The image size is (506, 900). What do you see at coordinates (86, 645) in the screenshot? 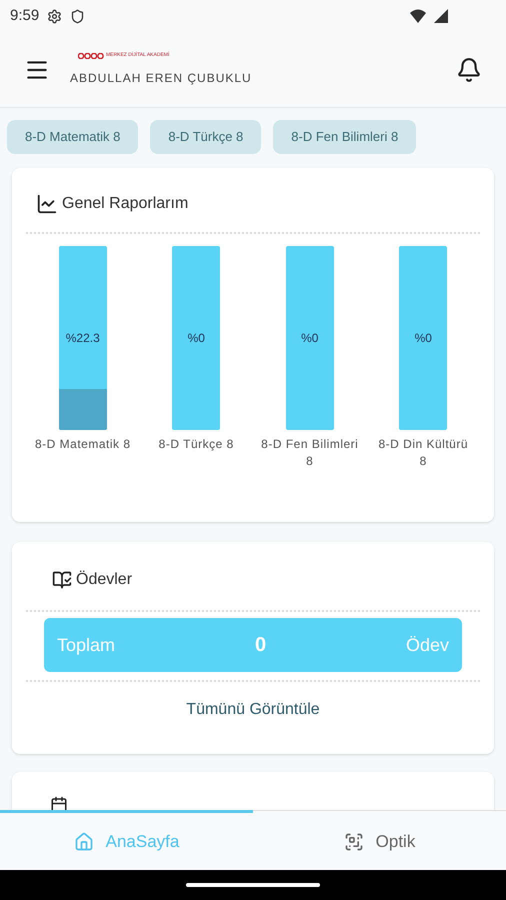
I see `total-label: Toplam` at bounding box center [86, 645].